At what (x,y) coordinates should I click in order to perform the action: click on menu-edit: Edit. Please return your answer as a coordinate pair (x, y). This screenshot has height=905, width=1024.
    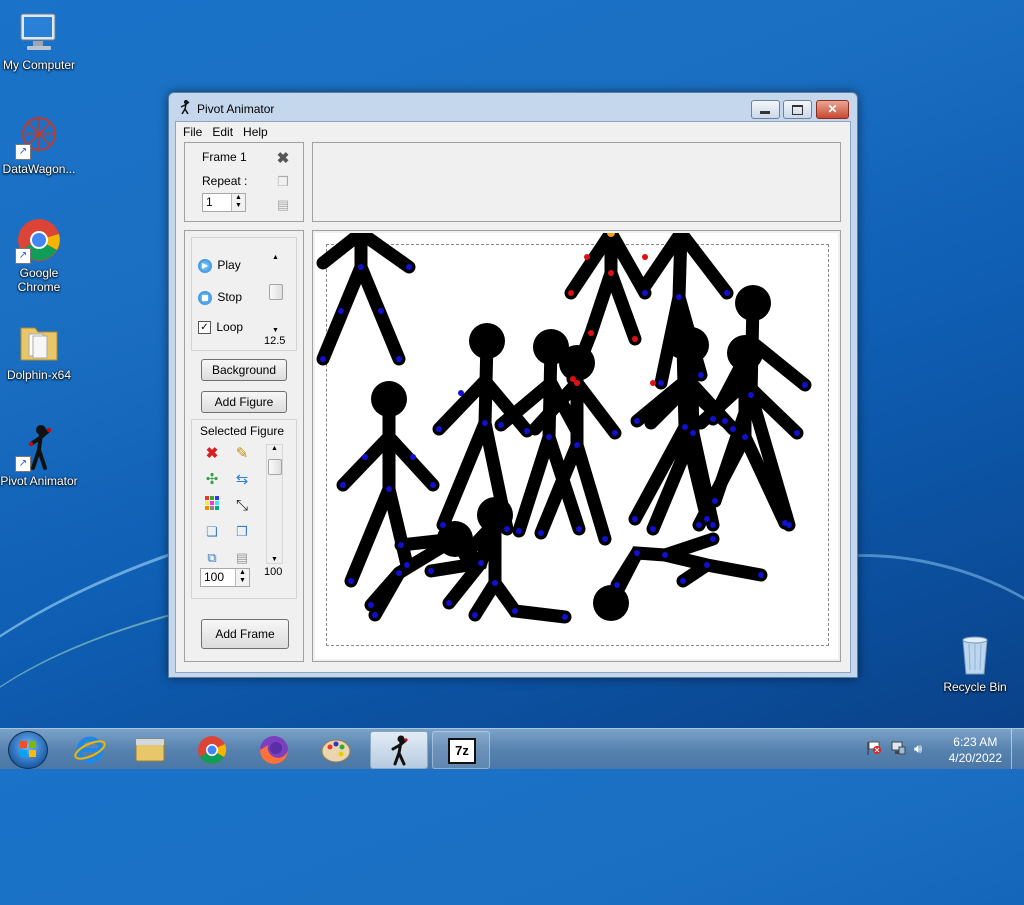
    Looking at the image, I should click on (222, 132).